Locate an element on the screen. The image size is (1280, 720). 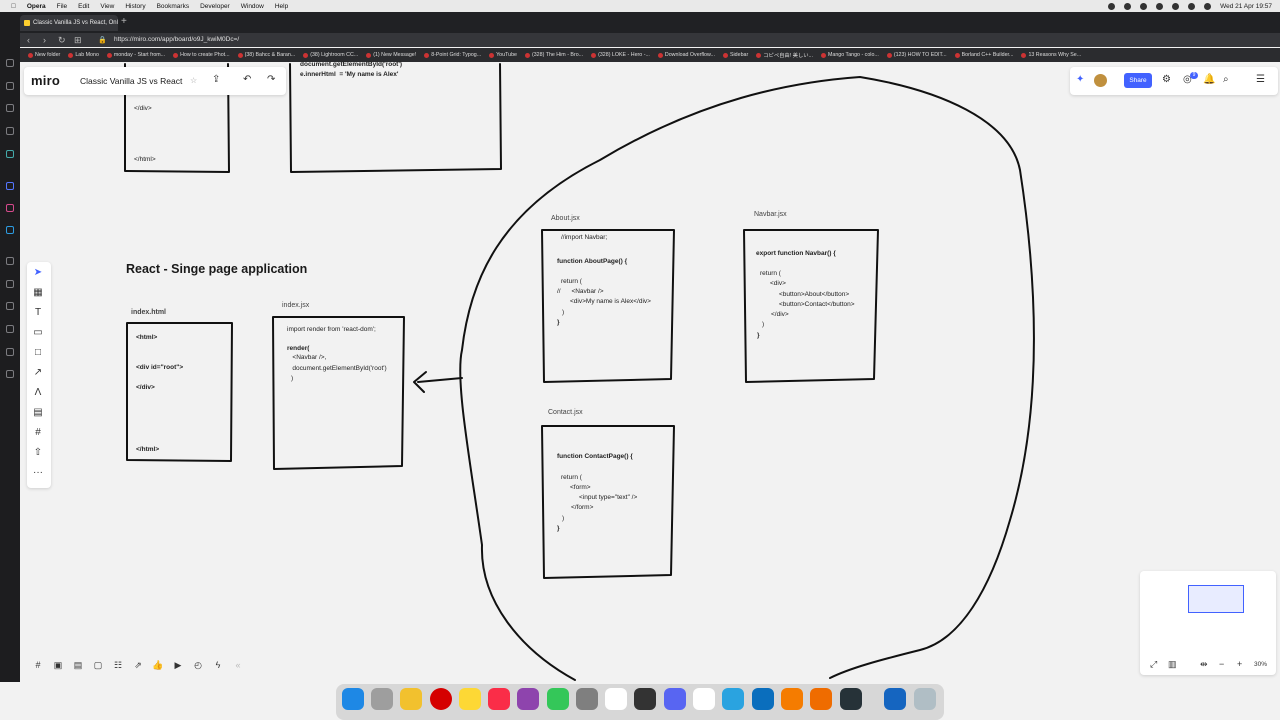
cards-icon: ▢ is located at coordinates (98, 665).